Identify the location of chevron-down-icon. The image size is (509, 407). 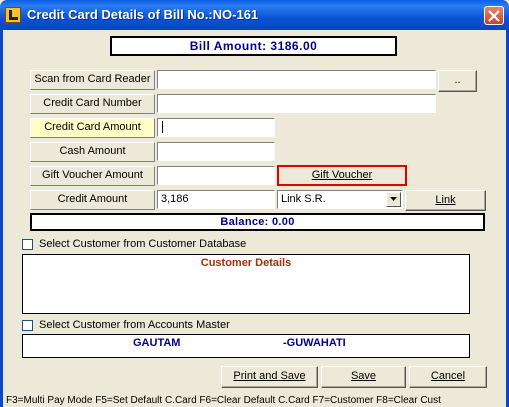
(393, 199).